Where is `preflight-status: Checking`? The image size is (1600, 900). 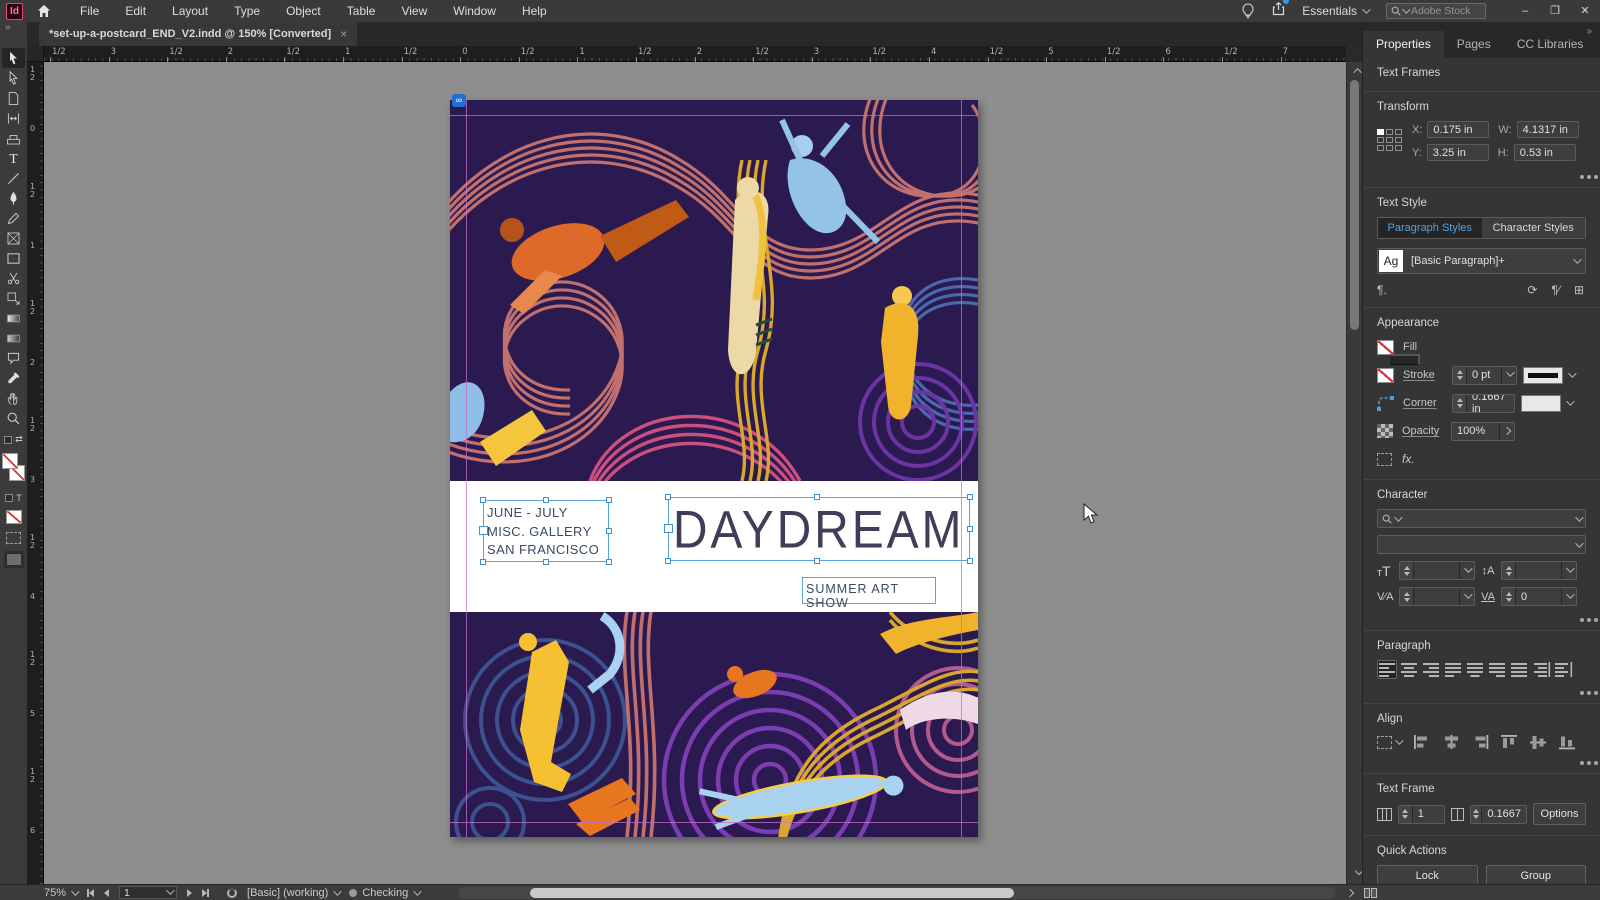 preflight-status: Checking is located at coordinates (385, 893).